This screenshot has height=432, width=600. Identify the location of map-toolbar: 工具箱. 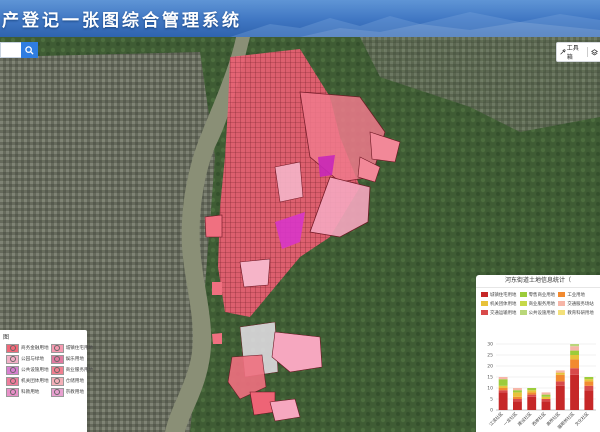
(578, 52).